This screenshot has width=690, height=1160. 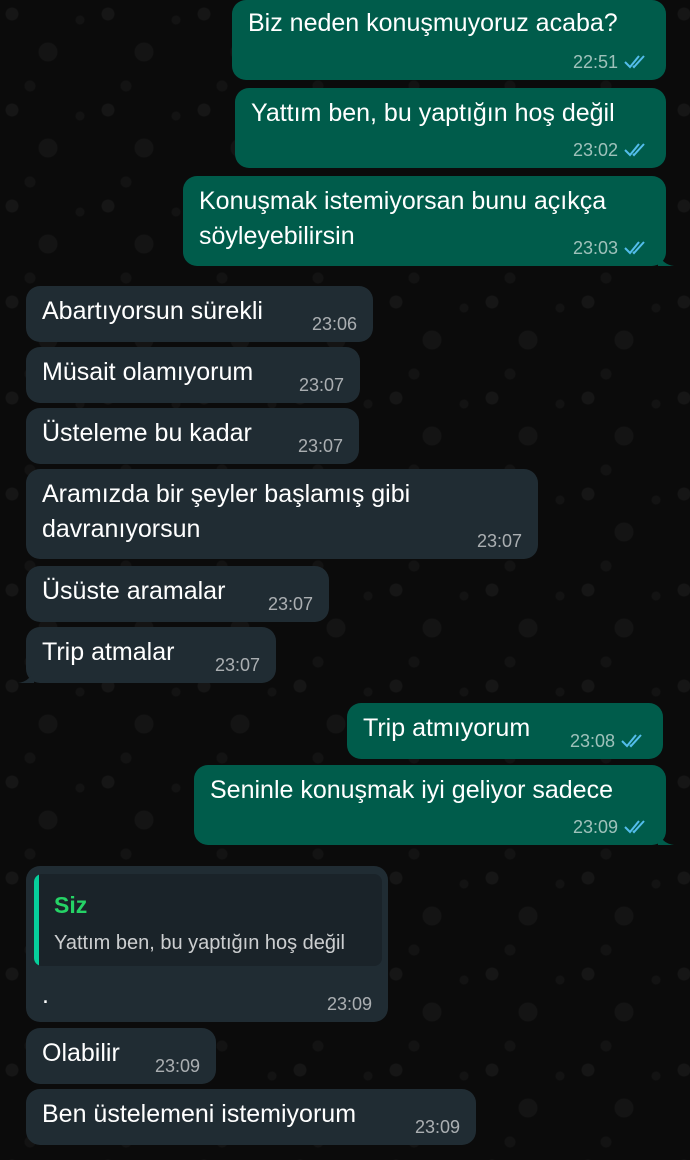 What do you see at coordinates (595, 248) in the screenshot?
I see `message-time: 23:03` at bounding box center [595, 248].